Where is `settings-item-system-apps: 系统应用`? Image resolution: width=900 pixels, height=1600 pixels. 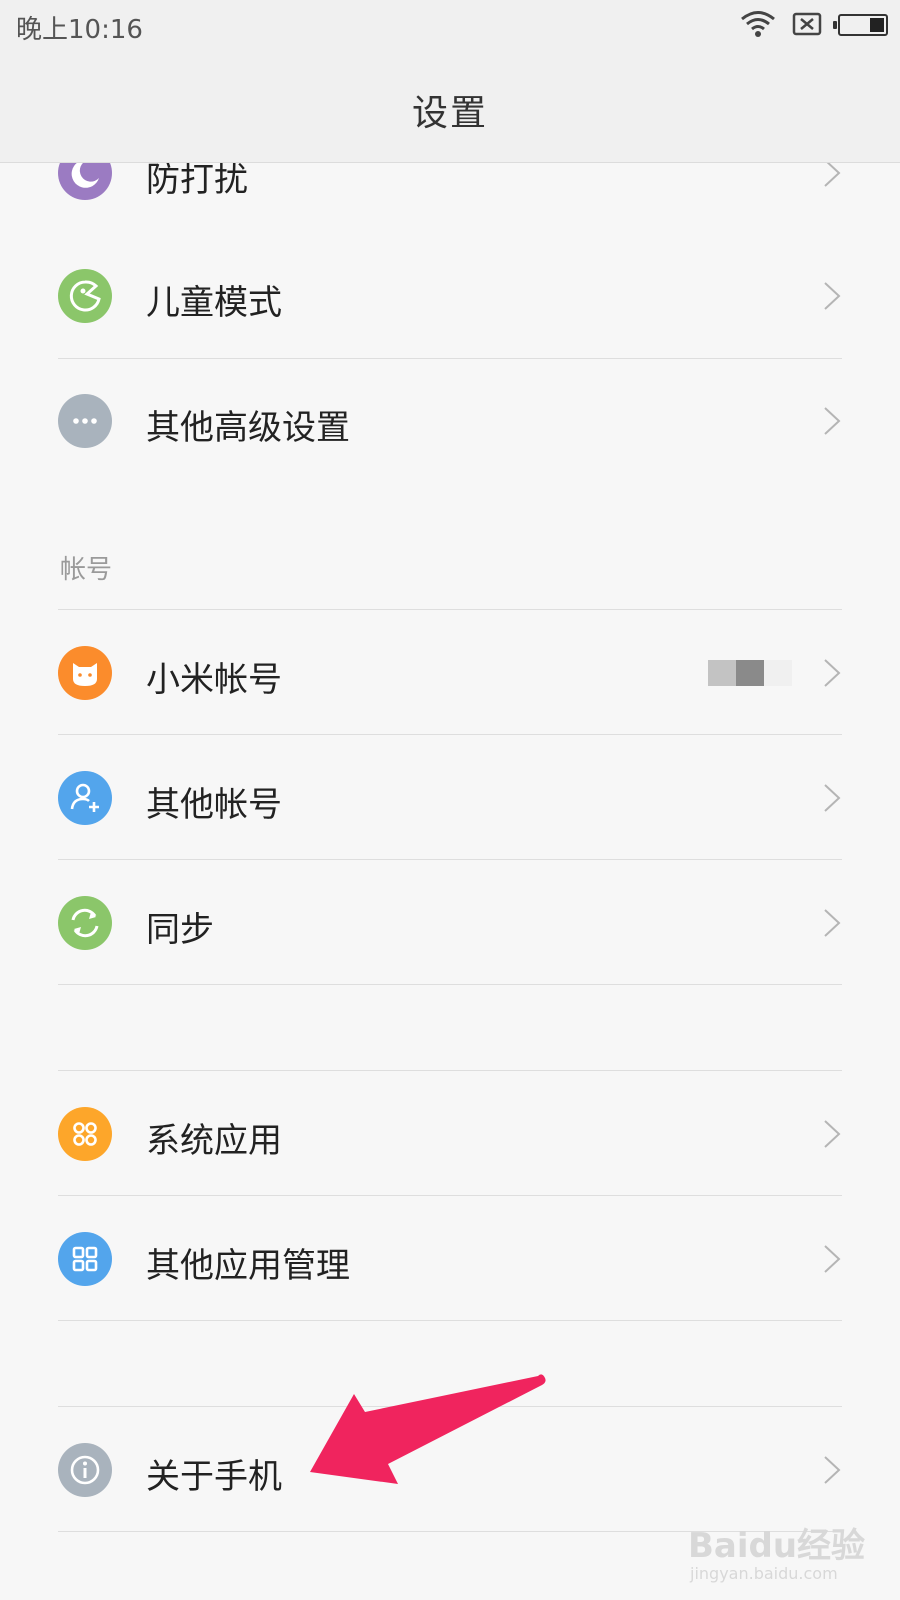 settings-item-system-apps: 系统应用 is located at coordinates (450, 1134).